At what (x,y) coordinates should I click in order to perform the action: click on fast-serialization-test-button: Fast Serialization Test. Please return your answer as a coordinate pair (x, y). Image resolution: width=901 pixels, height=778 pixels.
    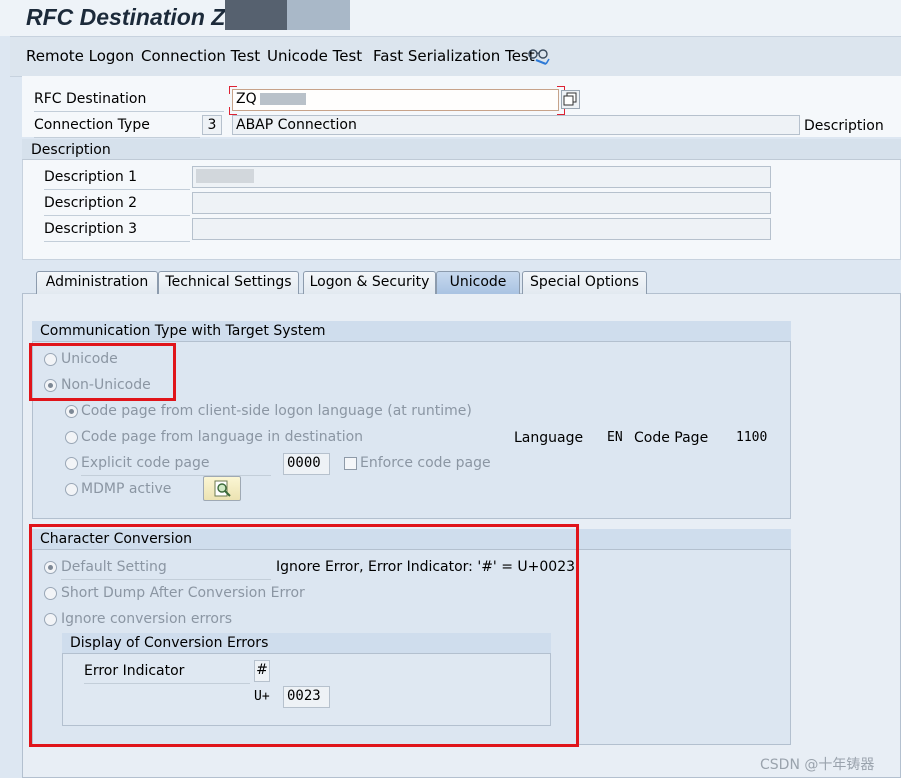
    Looking at the image, I should click on (454, 56).